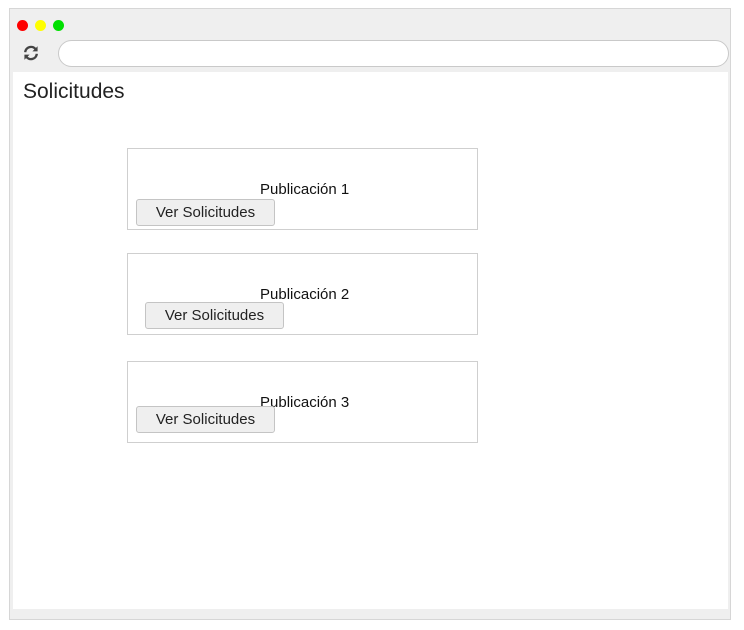  I want to click on publication-card: Publicación 1 Ver Solicitudes, so click(302, 189).